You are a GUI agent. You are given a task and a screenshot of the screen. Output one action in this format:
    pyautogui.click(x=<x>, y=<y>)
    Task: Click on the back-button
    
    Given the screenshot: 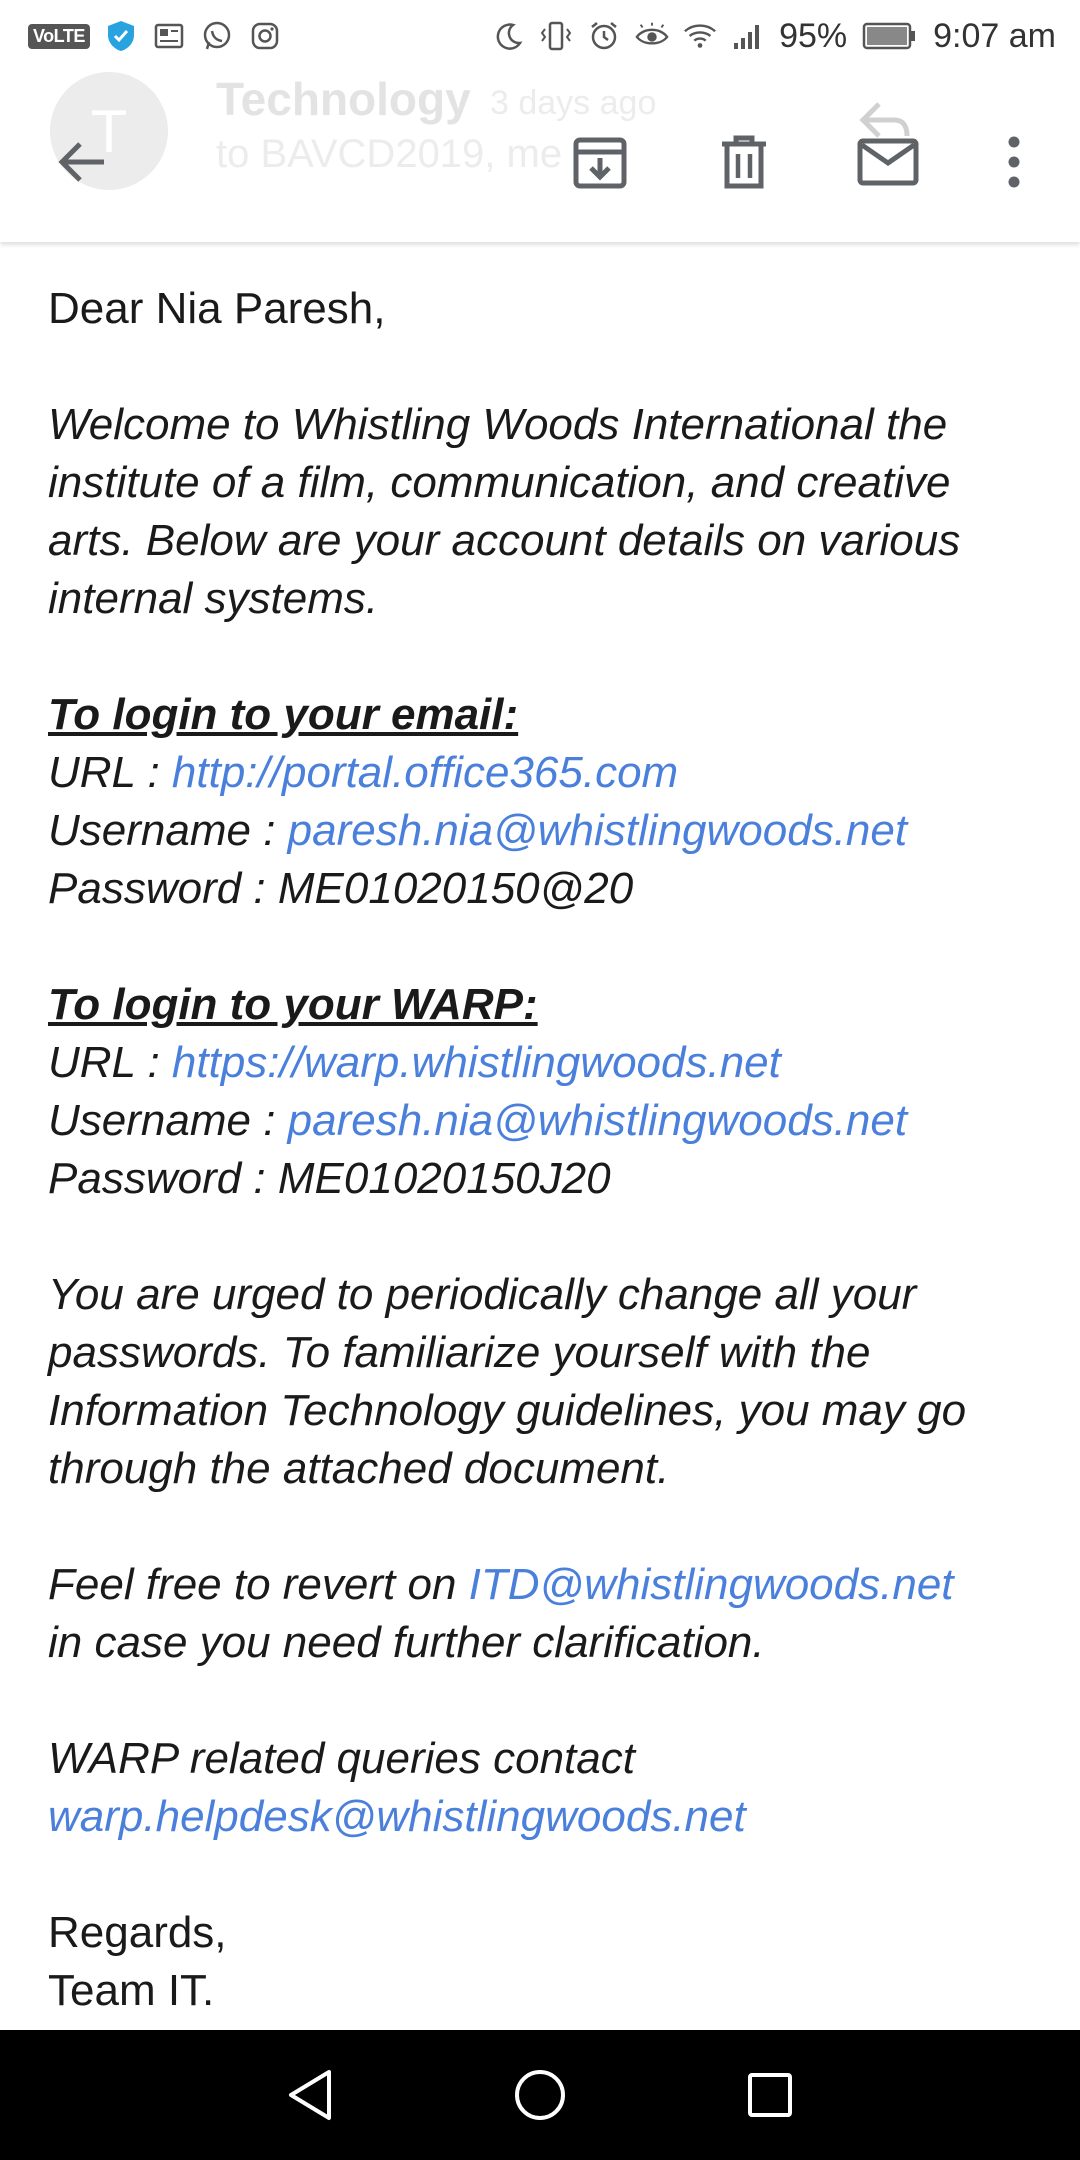 What is the action you would take?
    pyautogui.click(x=82, y=162)
    